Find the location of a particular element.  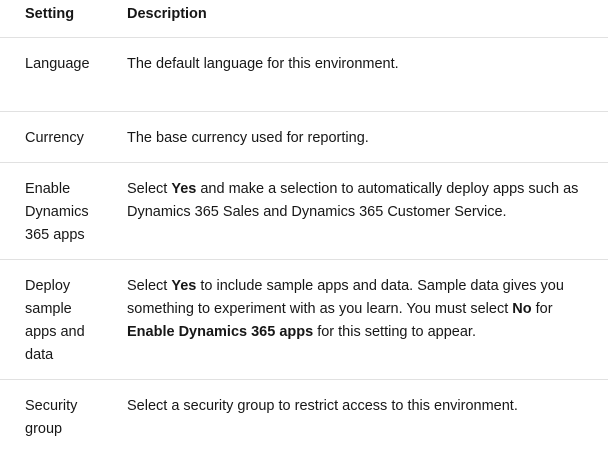

option-no: No is located at coordinates (521, 309).